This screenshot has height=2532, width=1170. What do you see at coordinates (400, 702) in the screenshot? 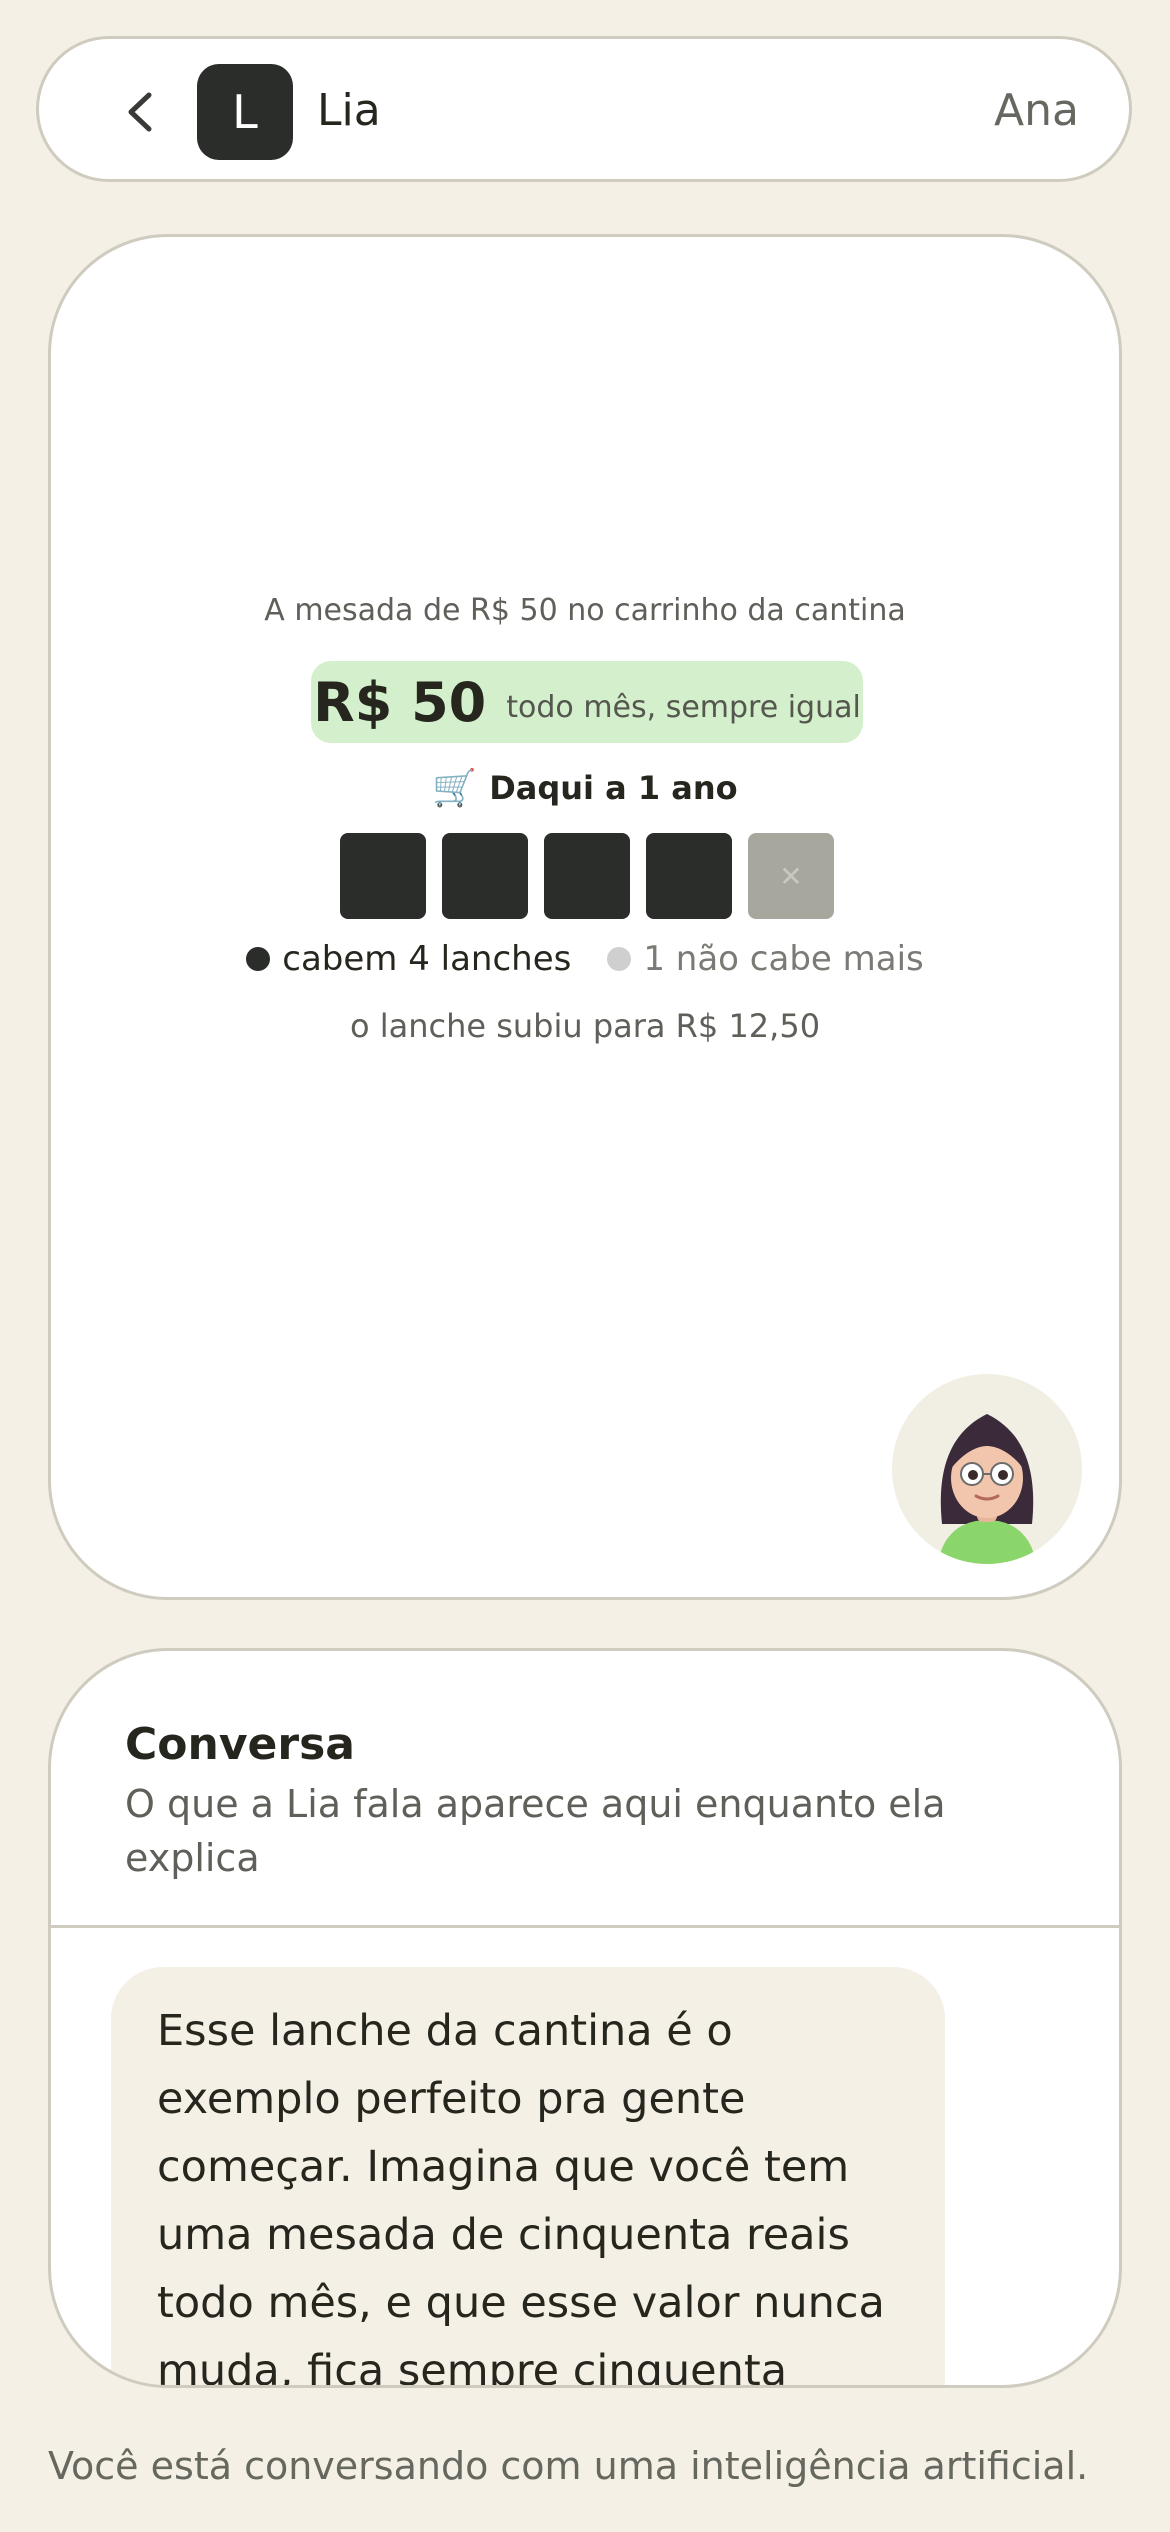
I see `allowance-amount: R$ 50` at bounding box center [400, 702].